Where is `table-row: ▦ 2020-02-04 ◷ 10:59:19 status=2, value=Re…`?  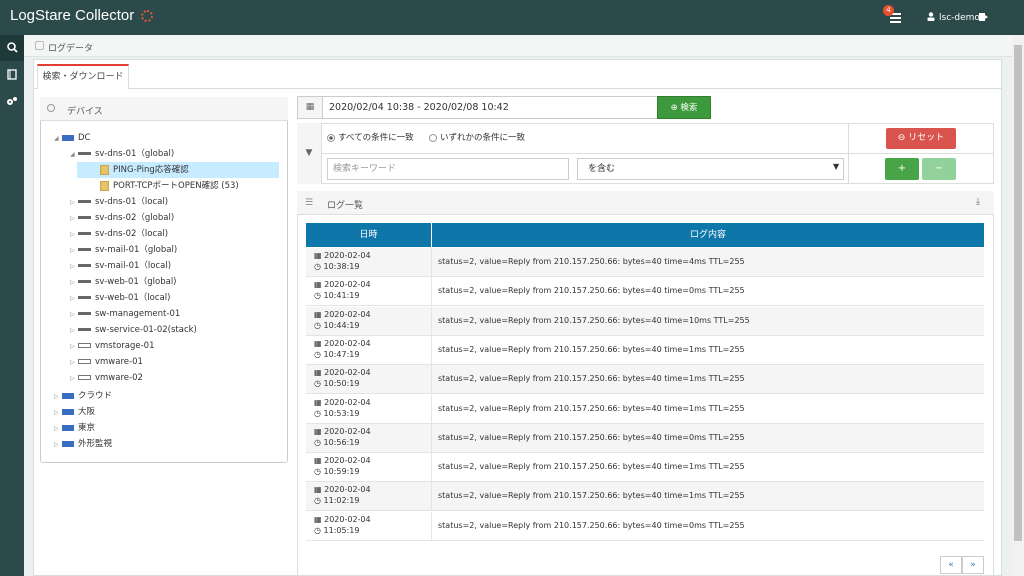
table-row: ▦ 2020-02-04 ◷ 10:59:19 status=2, value=Re… is located at coordinates (645, 468).